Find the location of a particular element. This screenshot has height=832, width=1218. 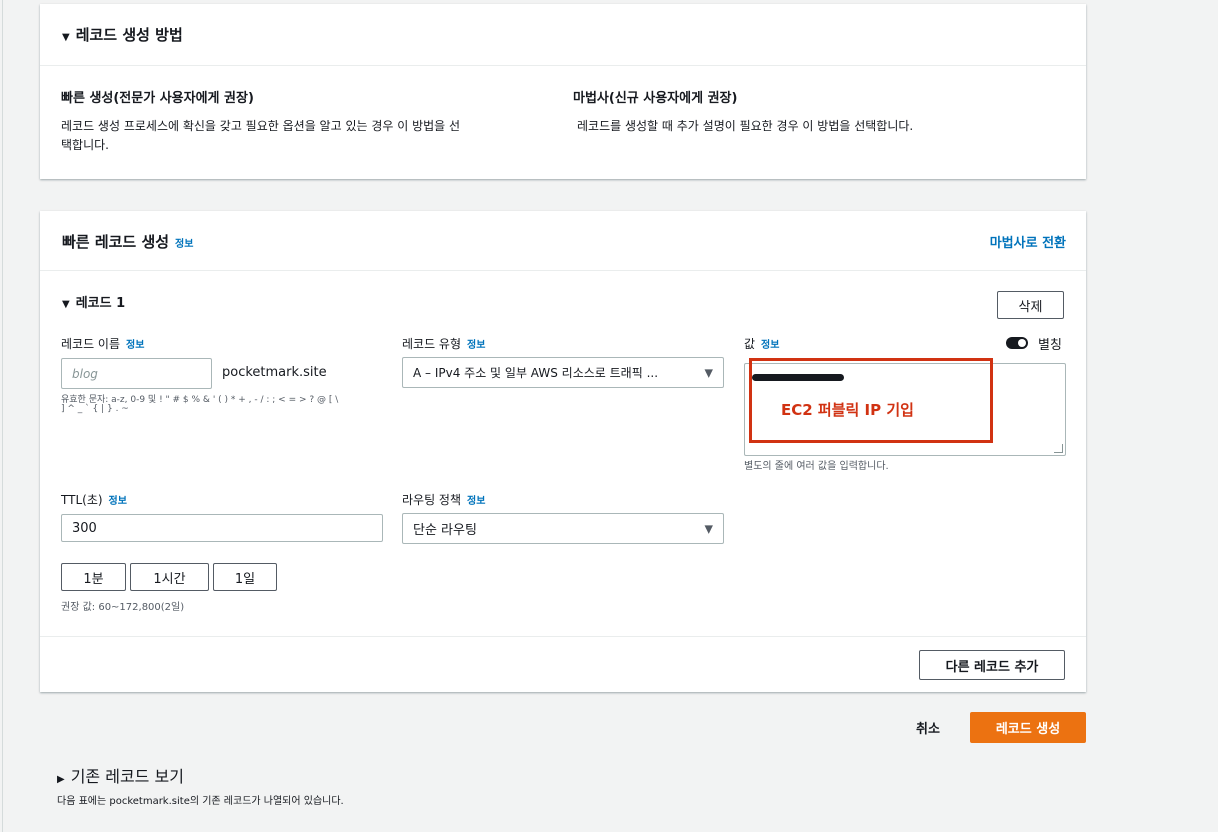

record-1-header: ▼ 레코드 1 is located at coordinates (93, 301).